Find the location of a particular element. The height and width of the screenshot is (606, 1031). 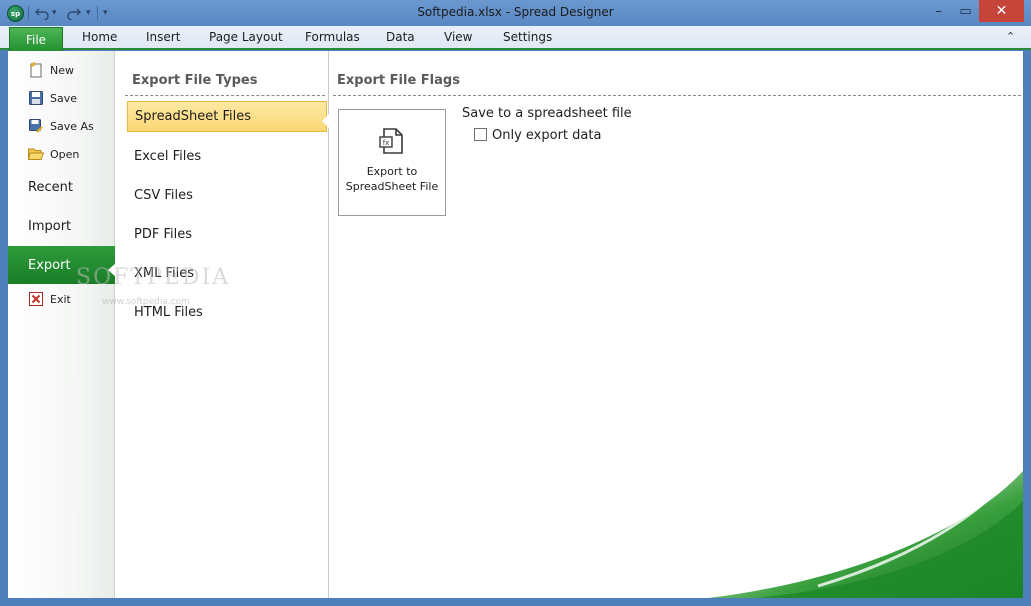

window-title: Softpedia.xlsx - Spread Designer is located at coordinates (515, 12).